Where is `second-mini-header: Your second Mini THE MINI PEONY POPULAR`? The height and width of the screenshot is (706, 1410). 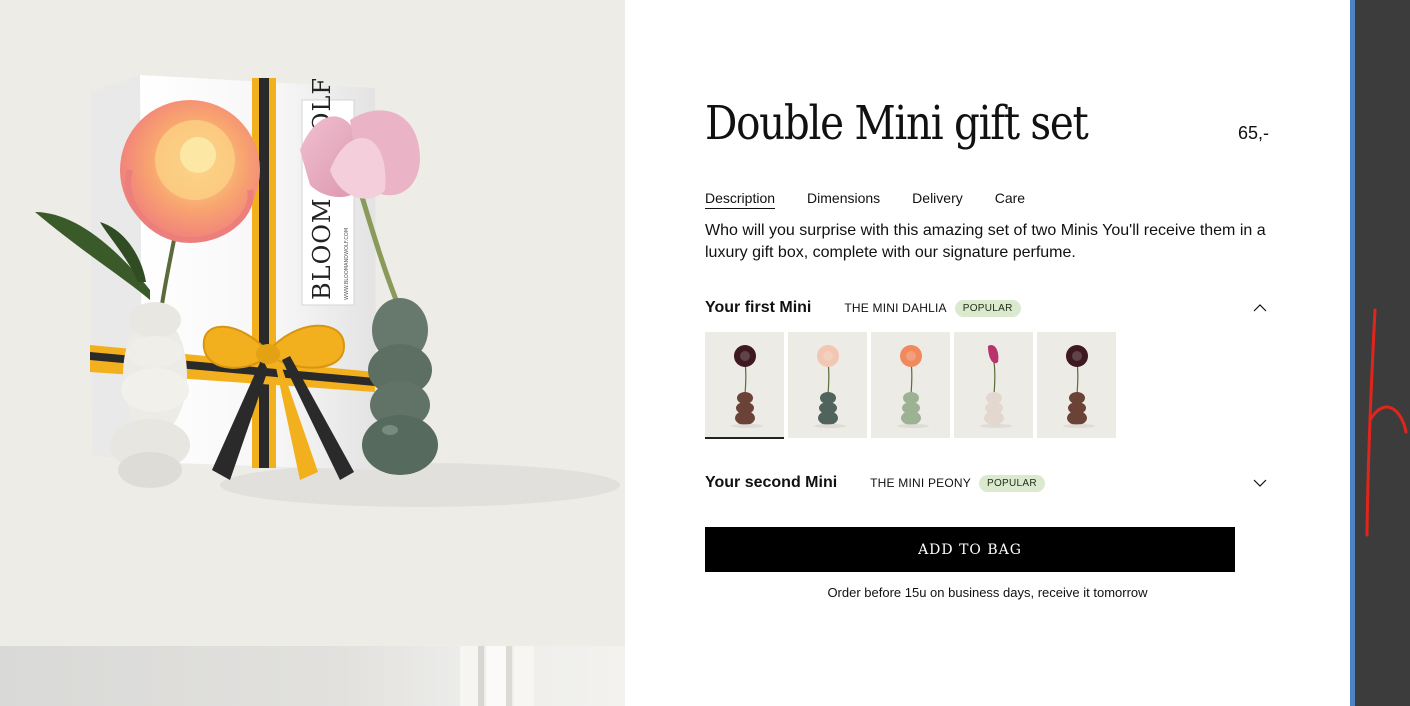 second-mini-header: Your second Mini THE MINI PEONY POPULAR is located at coordinates (986, 483).